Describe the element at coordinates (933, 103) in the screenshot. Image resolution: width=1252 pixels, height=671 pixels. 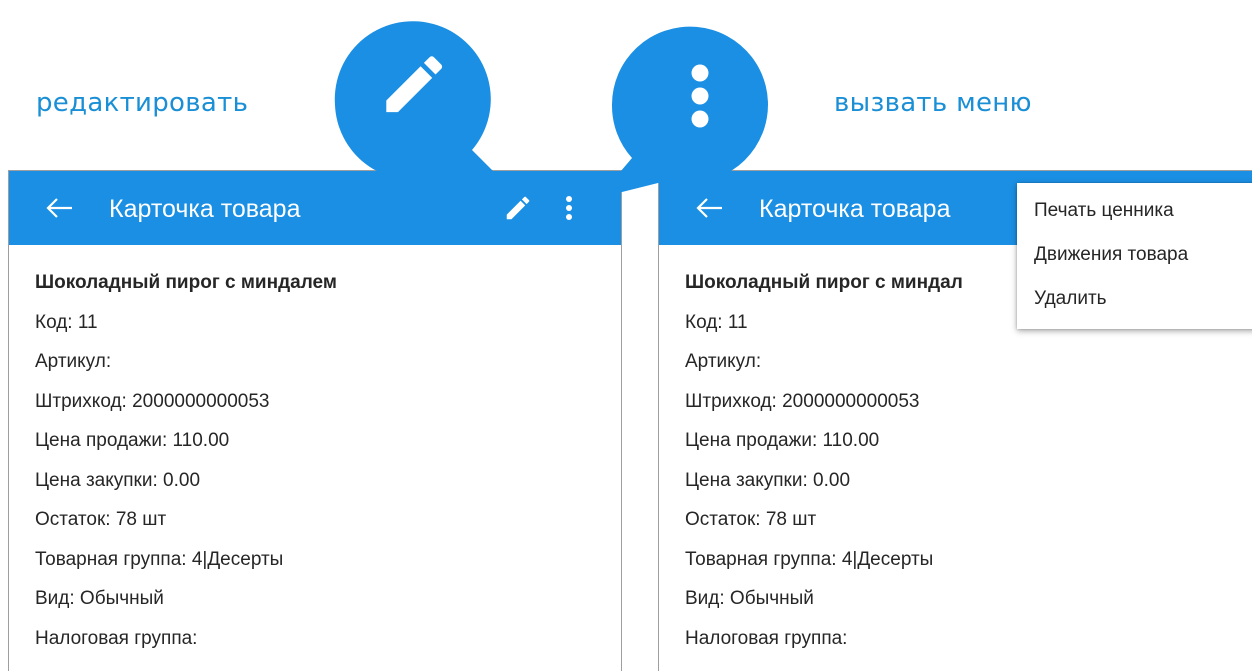
I see `menu-callout-label: вызвать меню` at that location.